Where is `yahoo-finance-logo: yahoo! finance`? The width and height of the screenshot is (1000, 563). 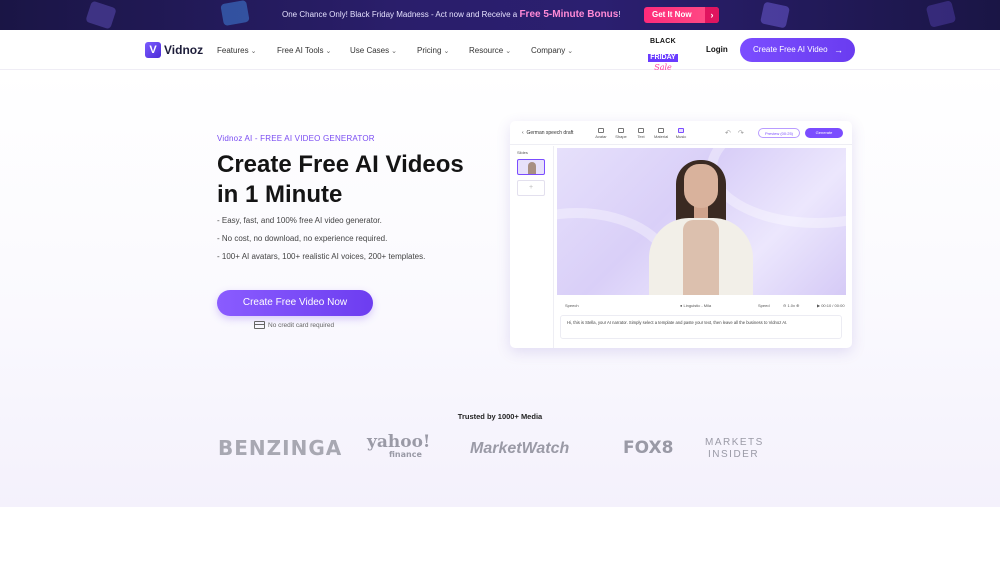 yahoo-finance-logo: yahoo! finance is located at coordinates (399, 446).